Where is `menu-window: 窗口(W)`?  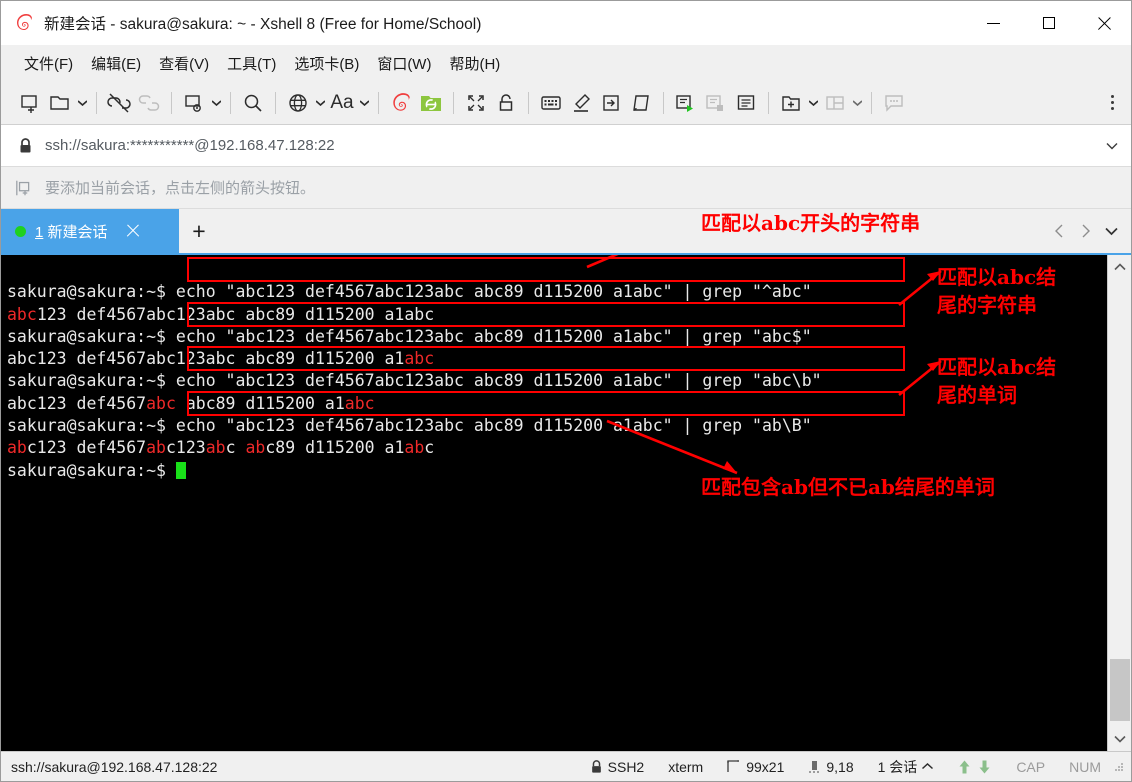 menu-window: 窗口(W) is located at coordinates (404, 63).